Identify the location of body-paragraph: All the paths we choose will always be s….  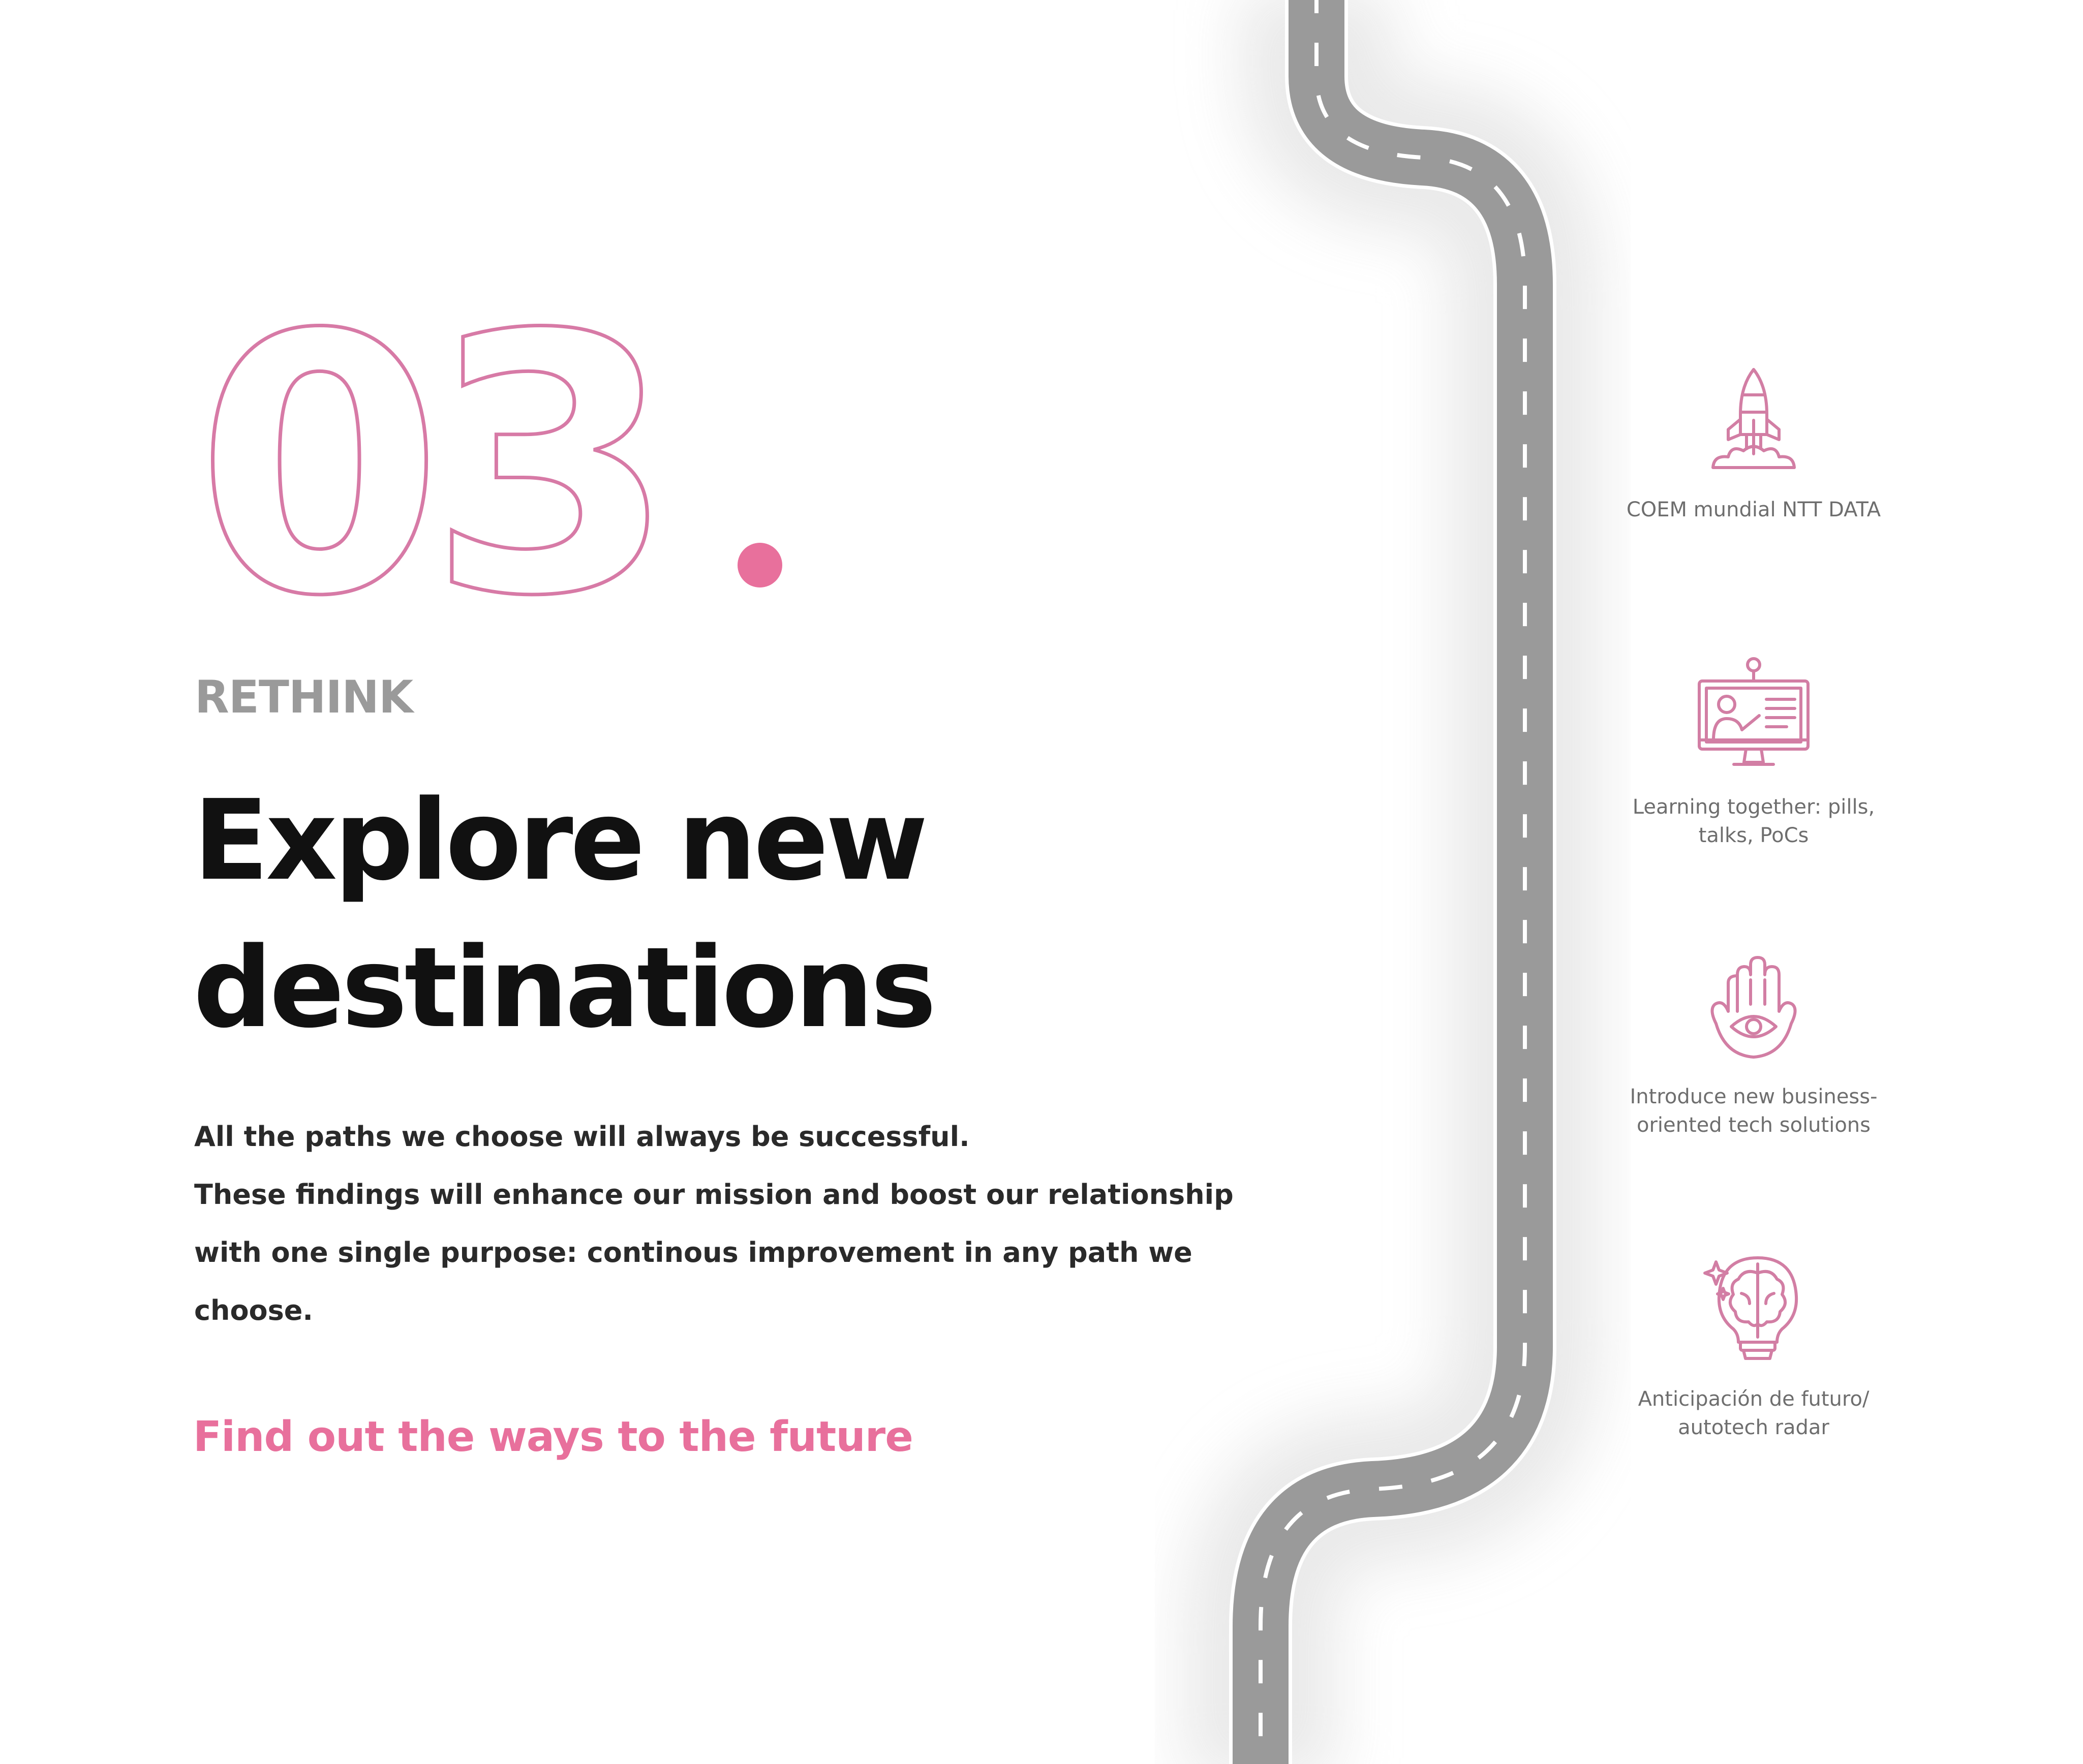
(753, 1224).